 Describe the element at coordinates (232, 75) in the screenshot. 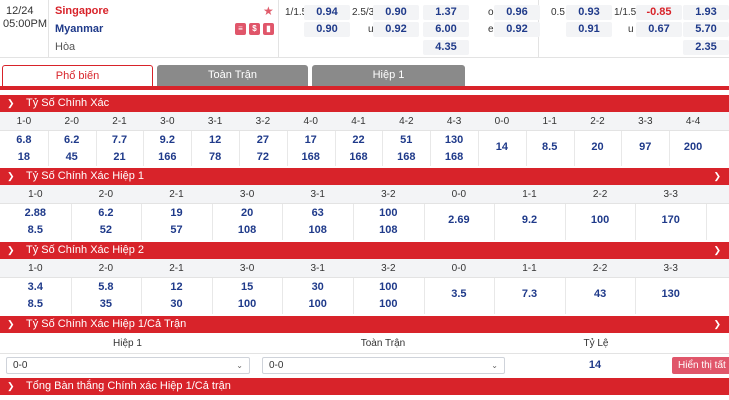

I see `tab-full-time: Toàn Trận` at that location.